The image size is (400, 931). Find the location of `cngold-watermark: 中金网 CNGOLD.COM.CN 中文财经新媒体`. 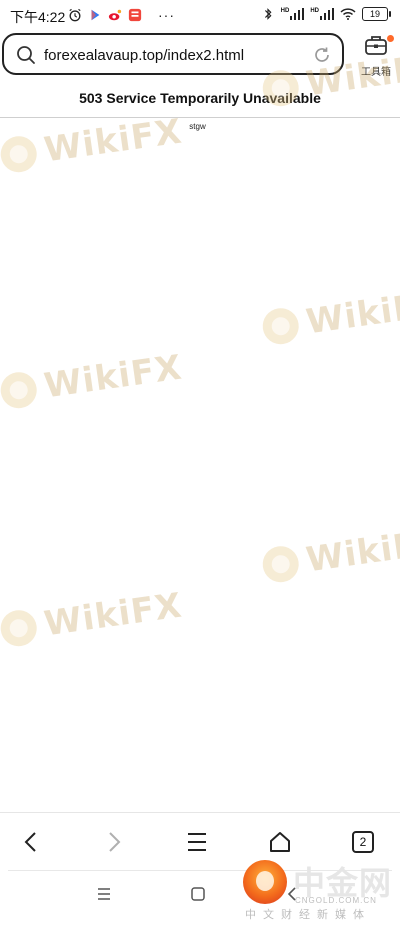

cngold-watermark: 中金网 CNGOLD.COM.CN 中文财经新媒体 is located at coordinates (318, 890).